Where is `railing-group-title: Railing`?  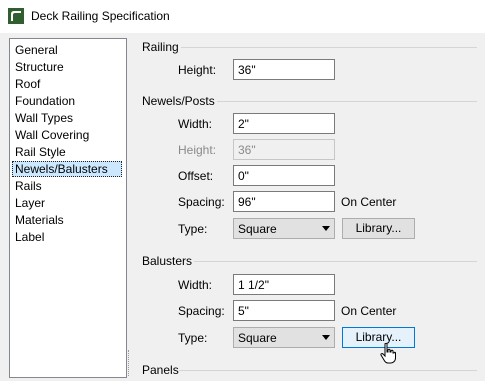
railing-group-title: Railing is located at coordinates (160, 47).